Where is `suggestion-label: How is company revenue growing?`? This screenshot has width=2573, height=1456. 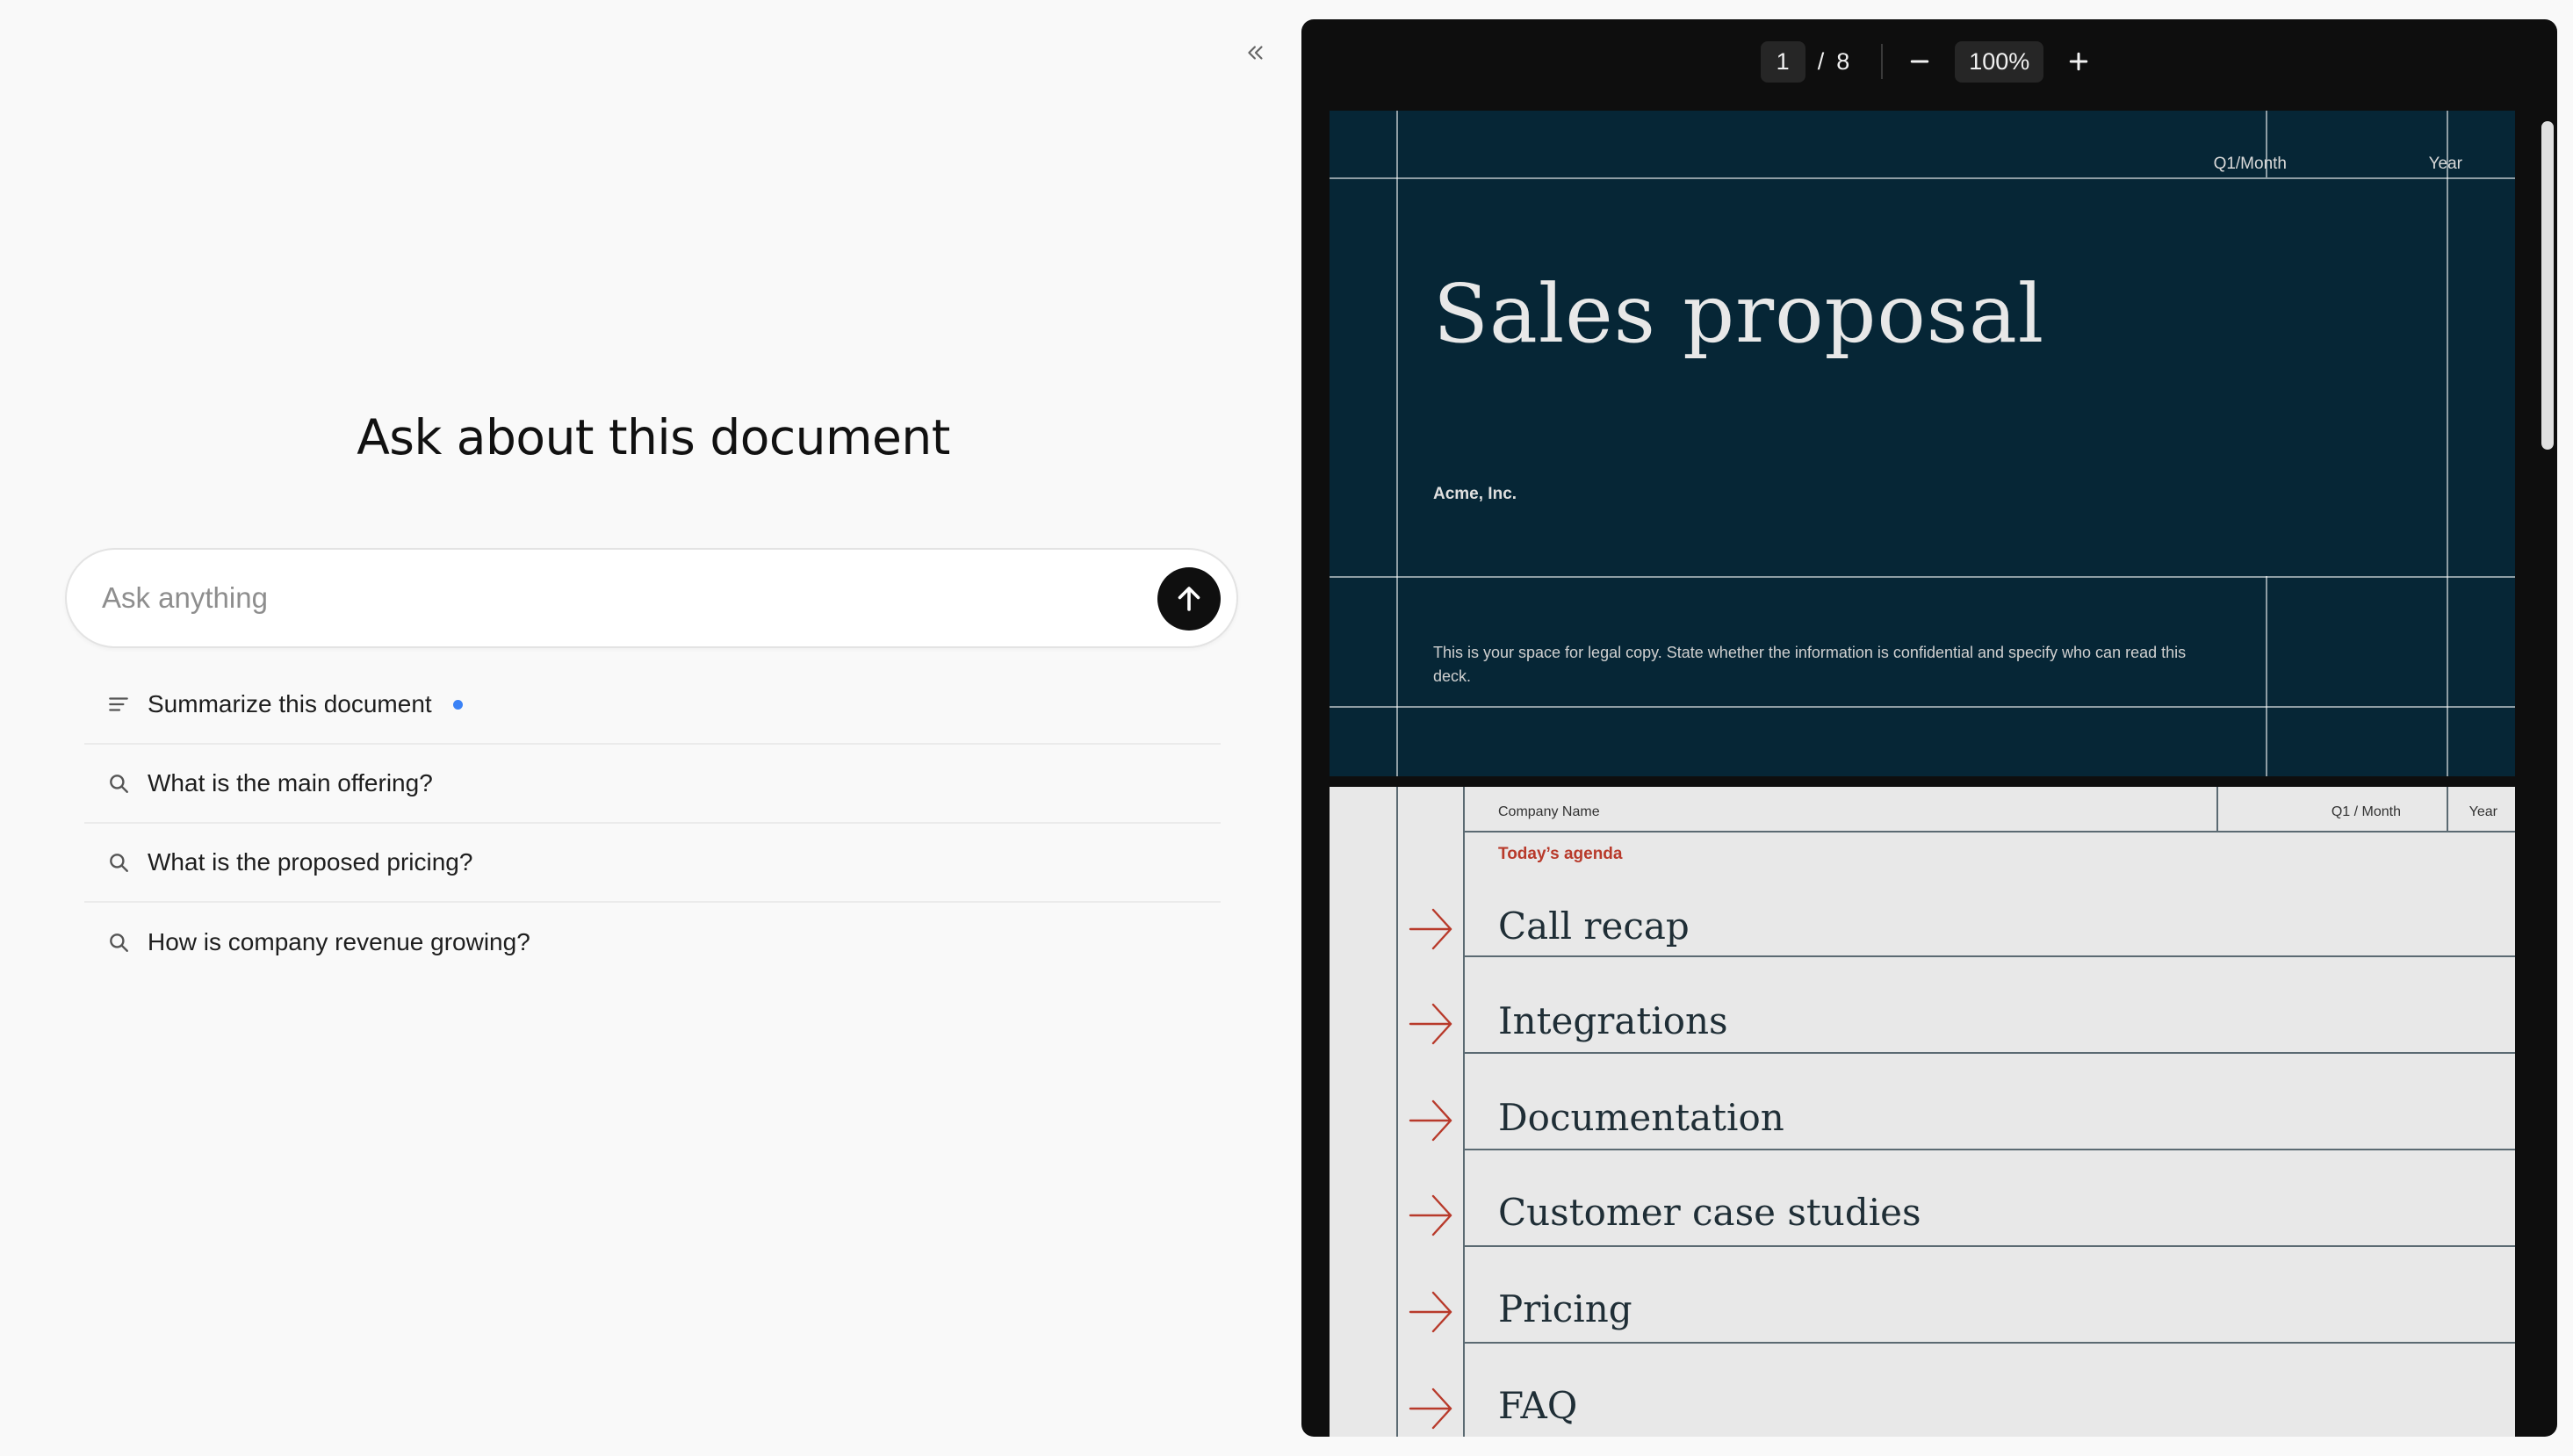
suggestion-label: How is company revenue growing? is located at coordinates (339, 941).